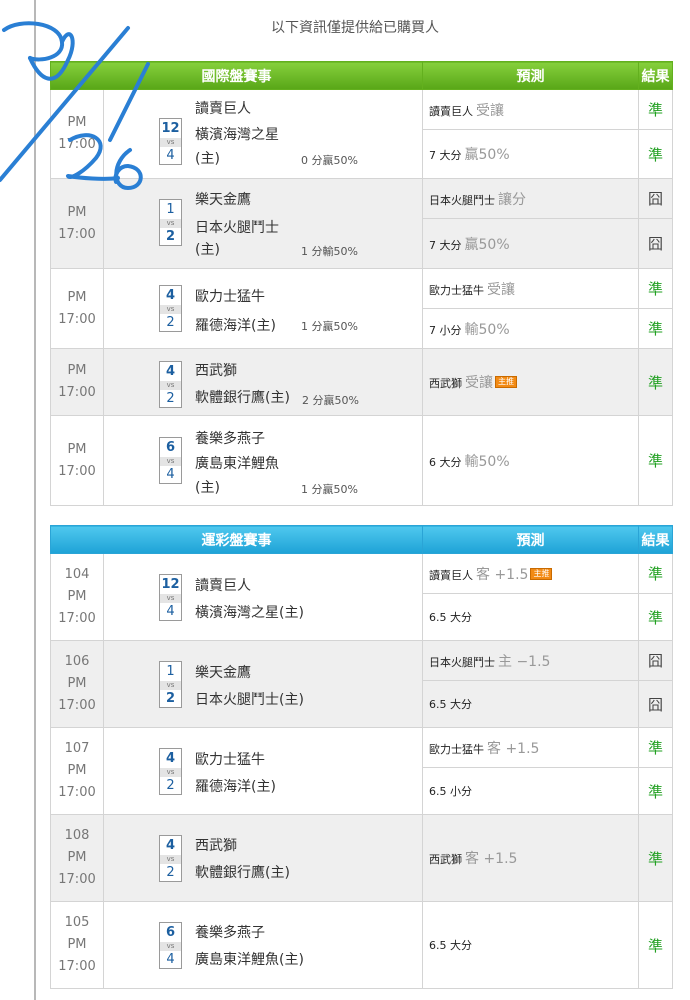 This screenshot has height=1000, width=690. Describe the element at coordinates (170, 611) in the screenshot. I see `home-score: 4` at that location.